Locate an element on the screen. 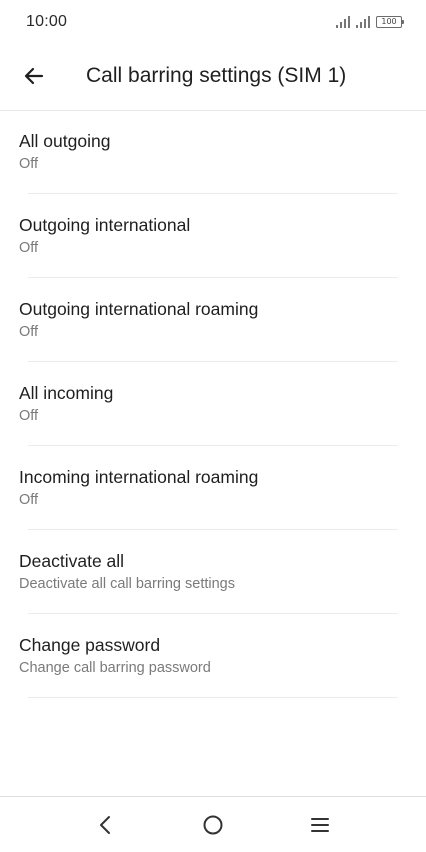 The width and height of the screenshot is (426, 852). setting-title: Change password is located at coordinates (90, 645).